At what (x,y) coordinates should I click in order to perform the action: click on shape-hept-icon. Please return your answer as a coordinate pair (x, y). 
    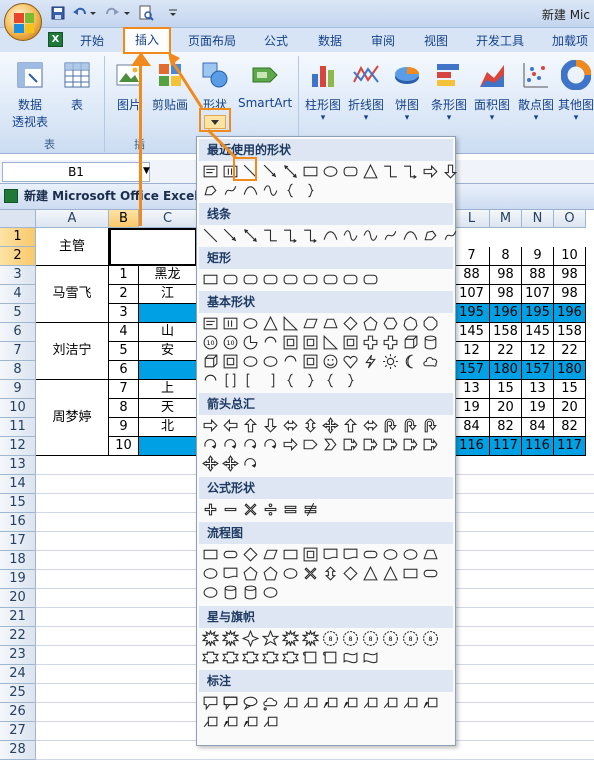
    Looking at the image, I should click on (410, 323).